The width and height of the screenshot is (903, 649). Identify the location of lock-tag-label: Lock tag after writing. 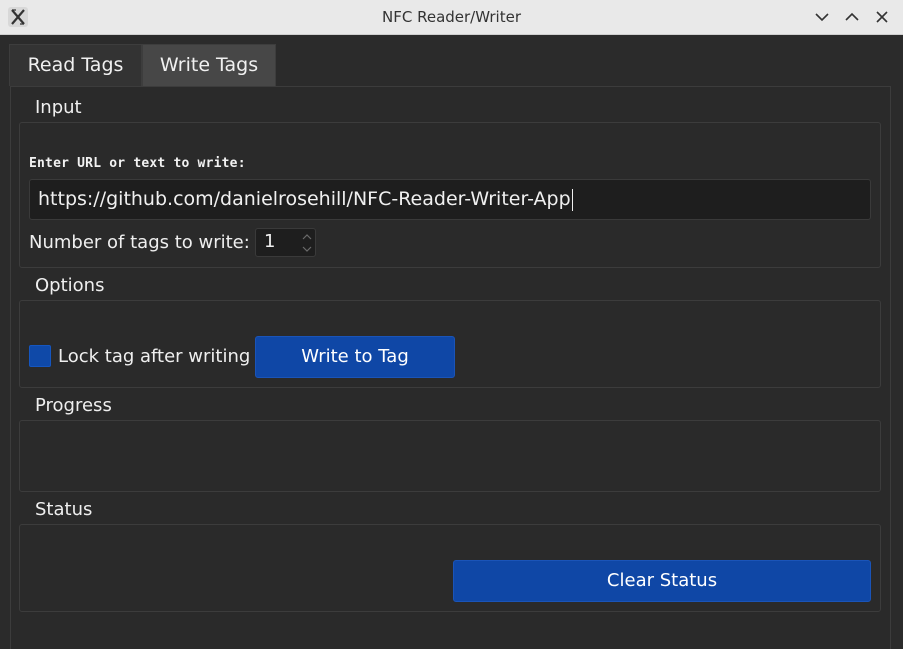
(154, 356).